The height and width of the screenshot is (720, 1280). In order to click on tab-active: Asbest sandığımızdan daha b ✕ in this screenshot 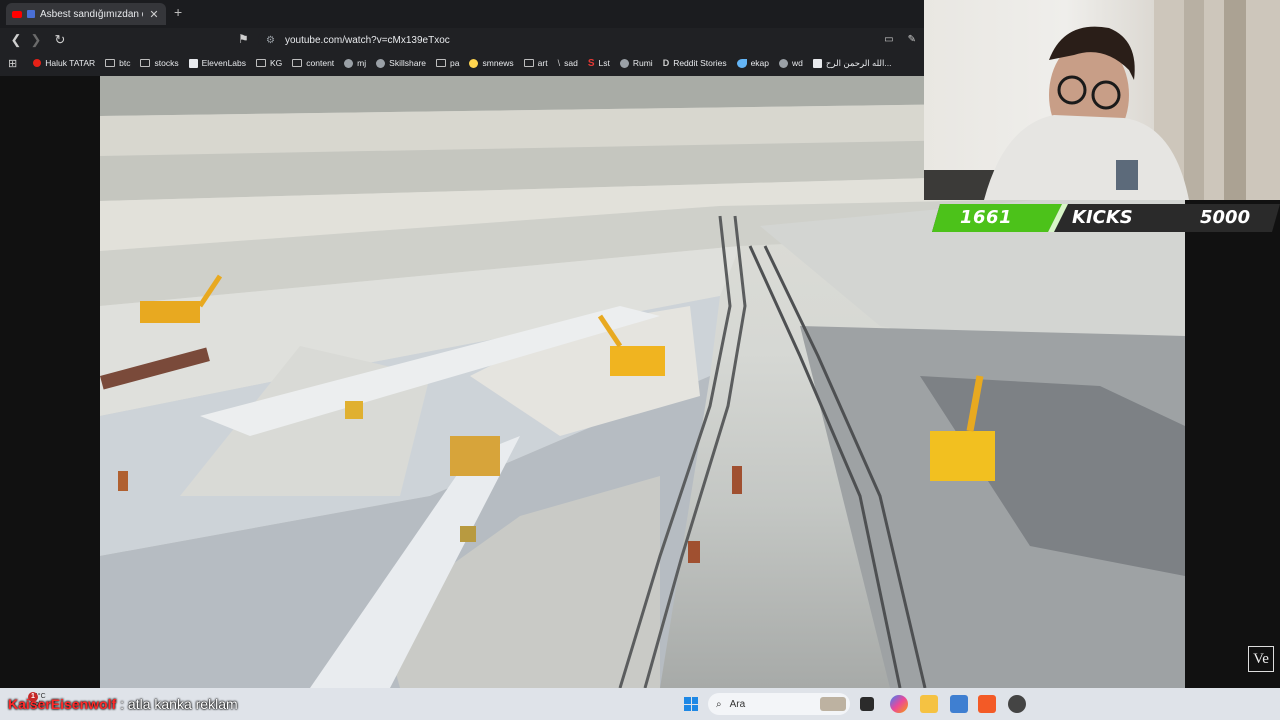, I will do `click(86, 14)`.